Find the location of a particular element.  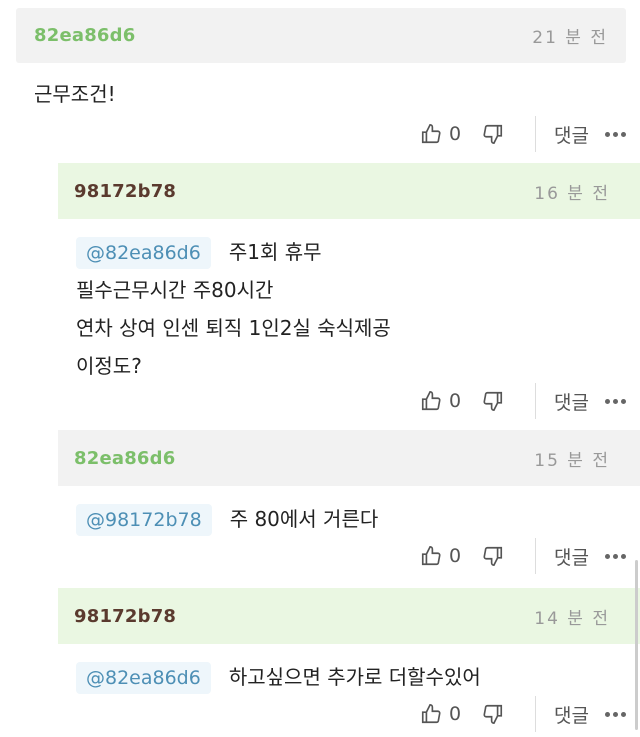

scrollbar is located at coordinates (636, 645).